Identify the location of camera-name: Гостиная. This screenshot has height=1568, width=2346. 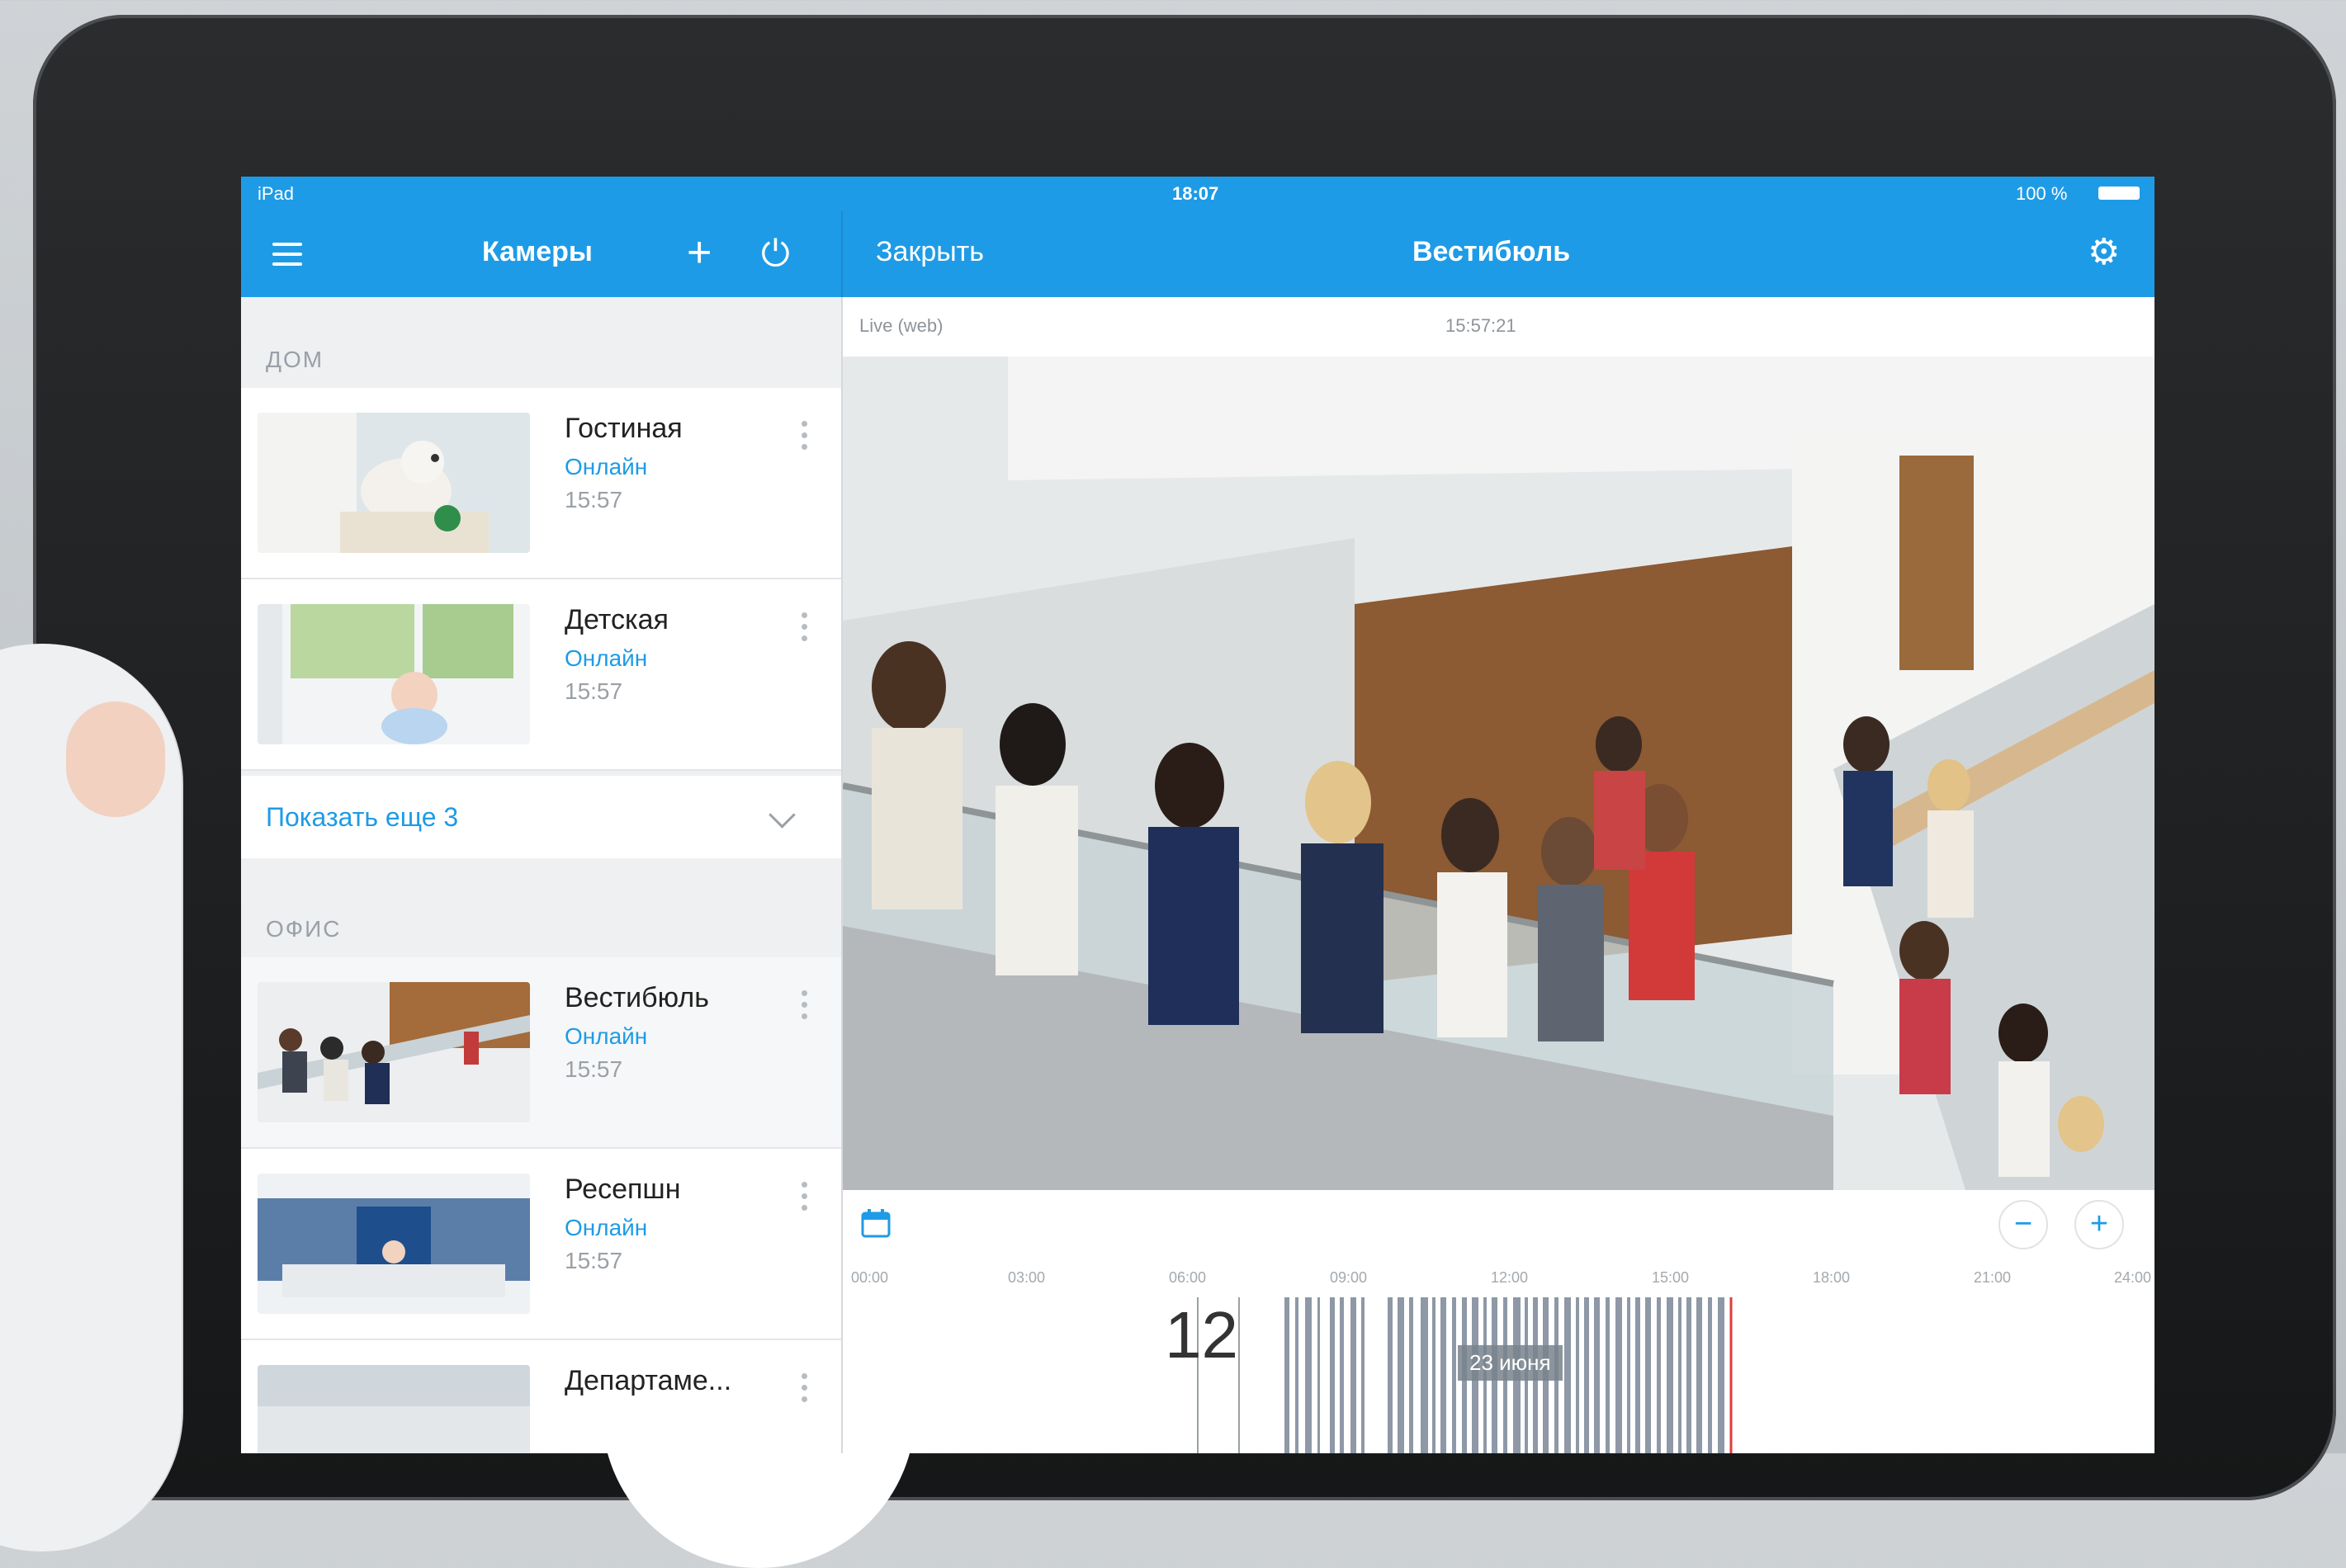
(624, 428).